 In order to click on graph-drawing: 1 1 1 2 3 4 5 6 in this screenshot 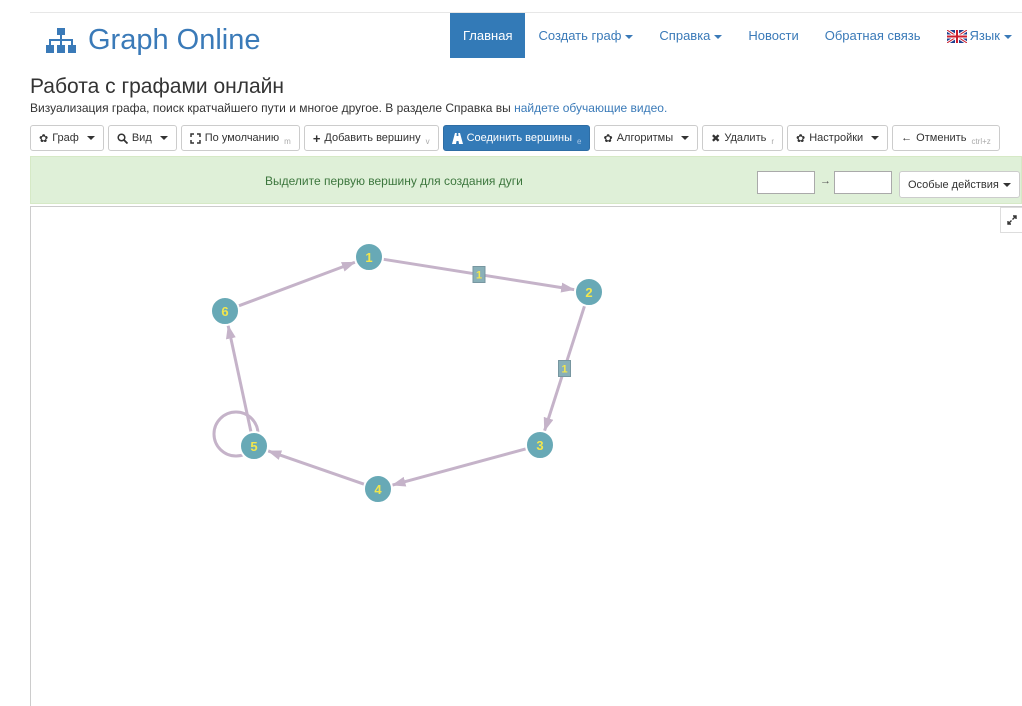, I will do `click(407, 373)`.